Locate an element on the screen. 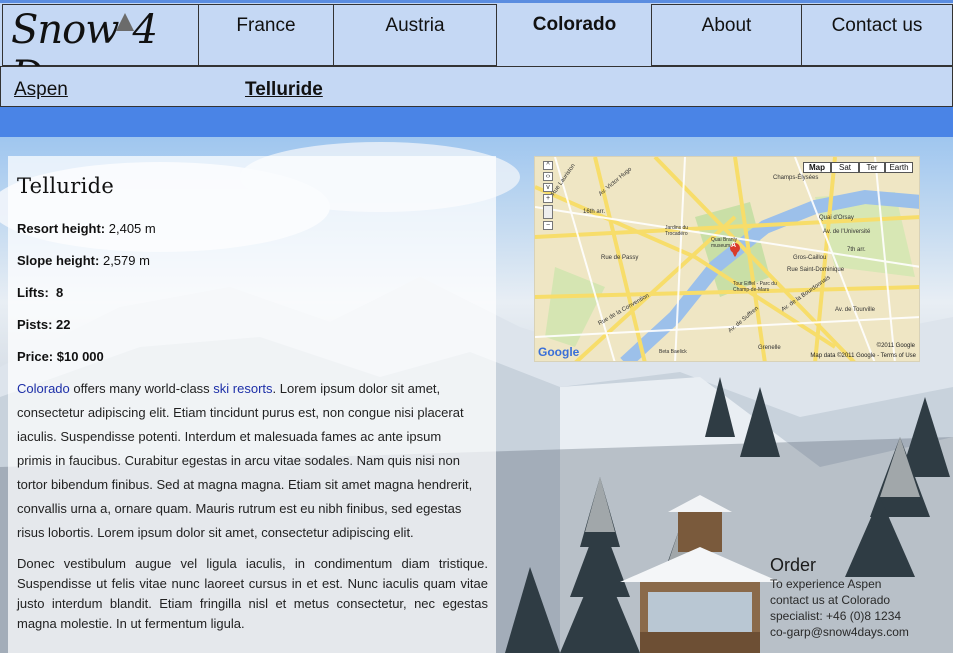 This screenshot has height=653, width=953. header-band is located at coordinates (476, 123).